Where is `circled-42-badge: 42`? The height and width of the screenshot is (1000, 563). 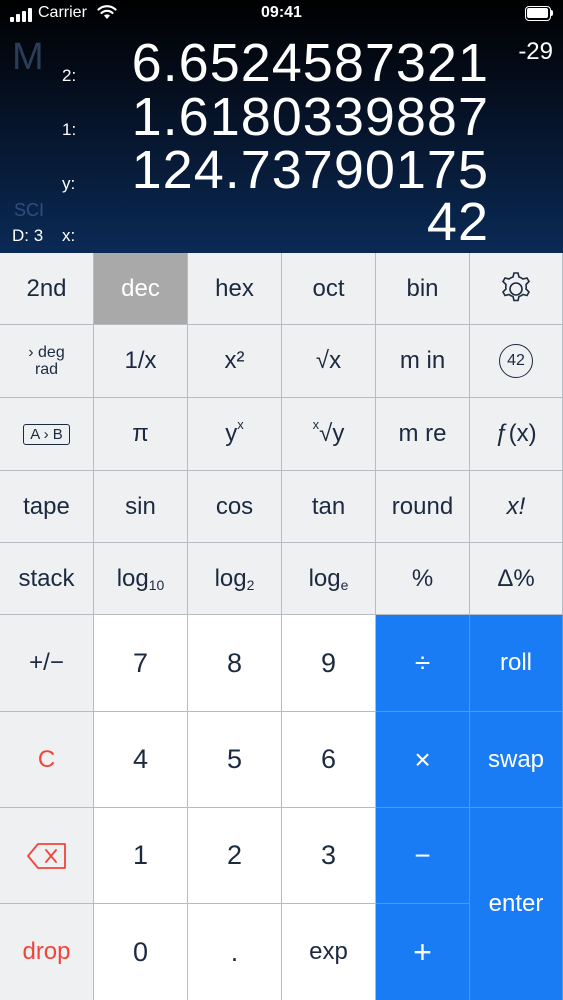 circled-42-badge: 42 is located at coordinates (516, 361).